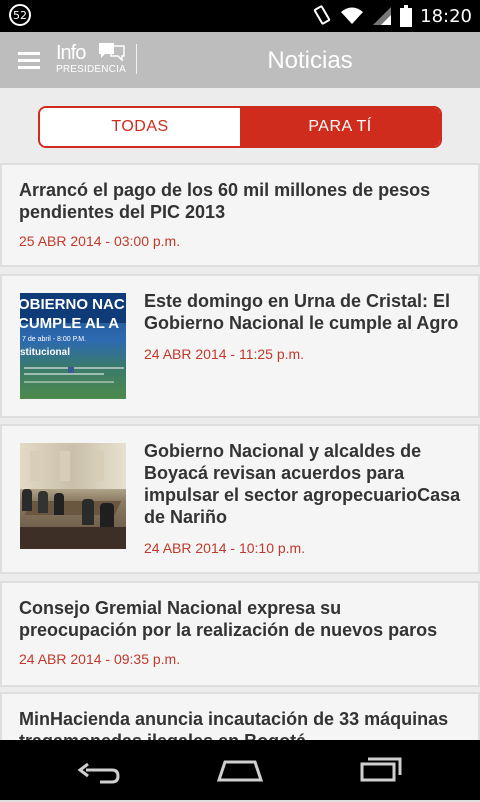 The height and width of the screenshot is (802, 480). Describe the element at coordinates (136, 59) in the screenshot. I see `logo-divider` at that location.